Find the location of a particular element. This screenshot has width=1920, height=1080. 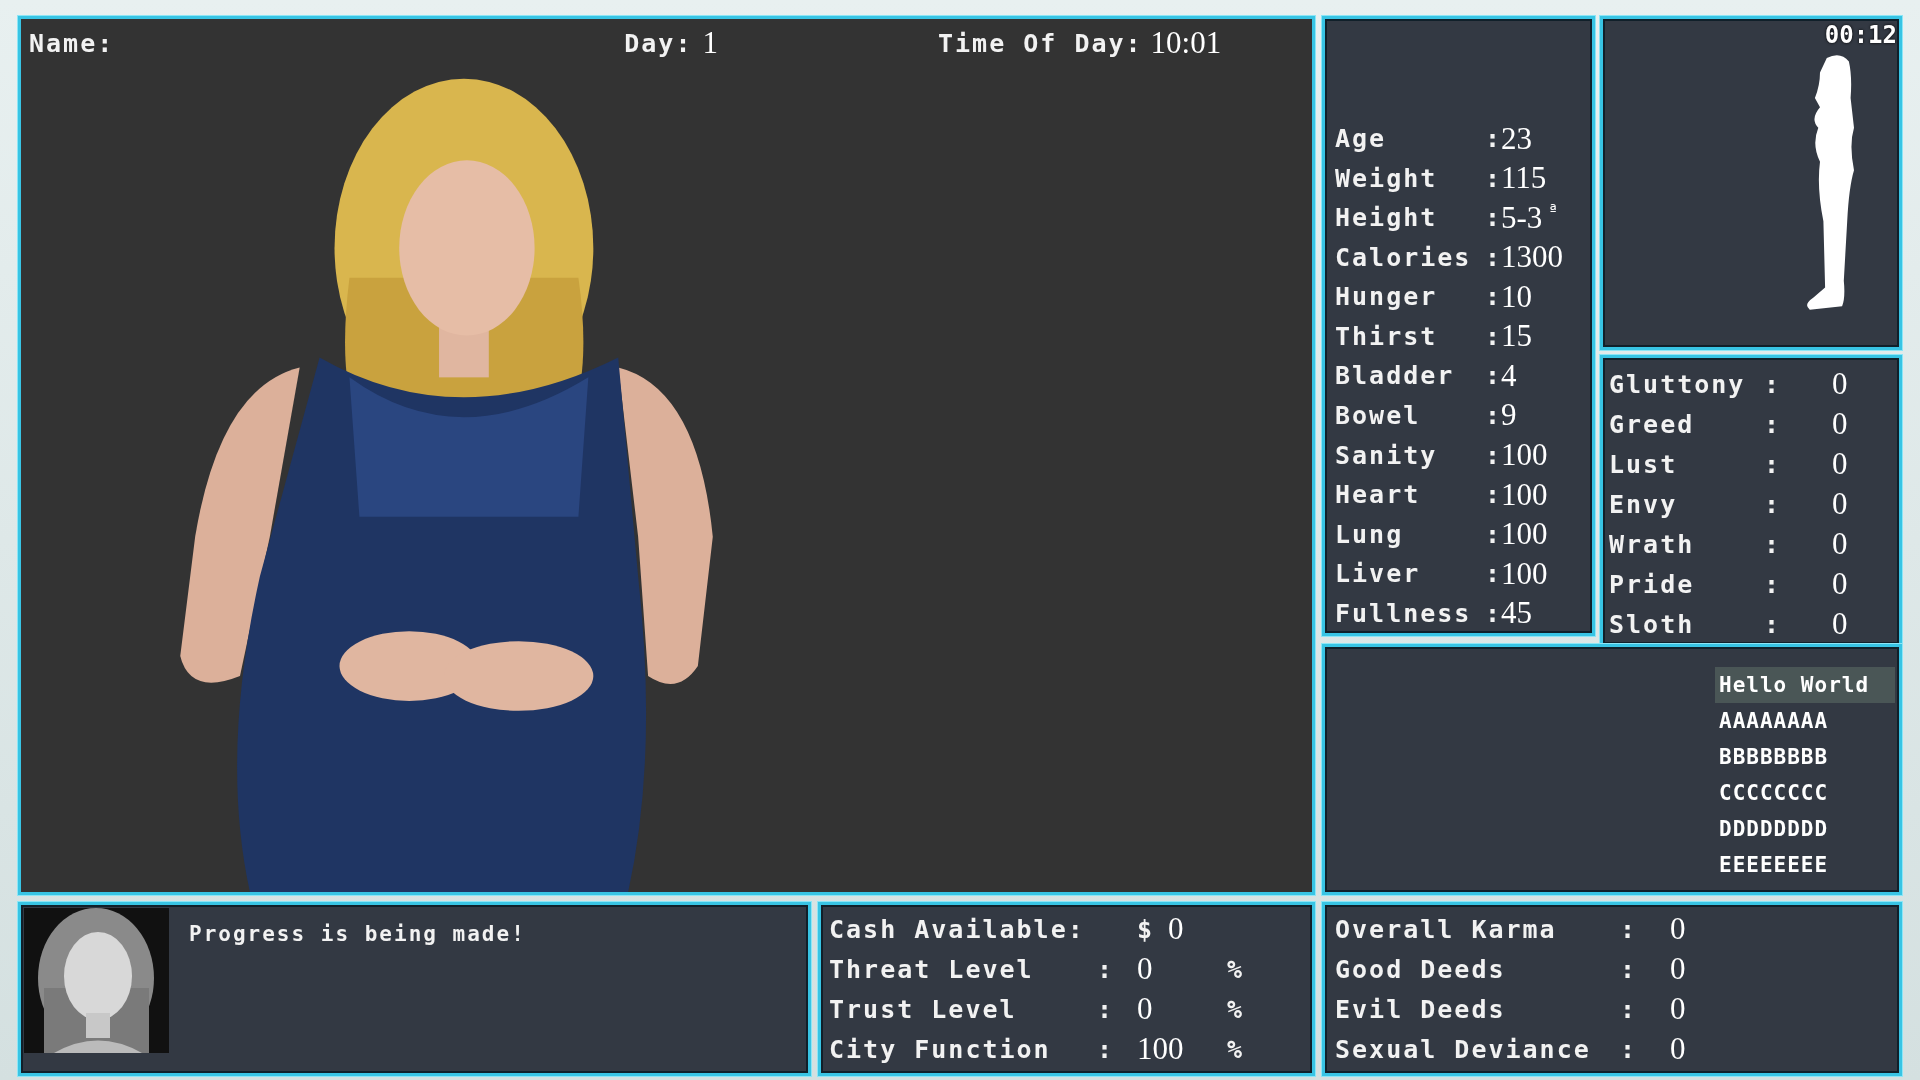

time-label: Time Of Day: is located at coordinates (1040, 43).